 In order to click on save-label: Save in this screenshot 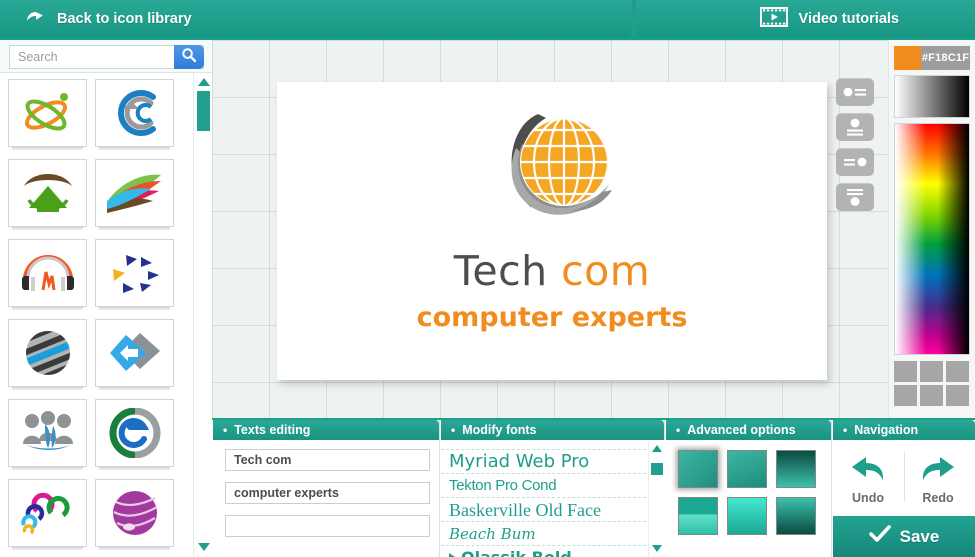, I will do `click(919, 536)`.